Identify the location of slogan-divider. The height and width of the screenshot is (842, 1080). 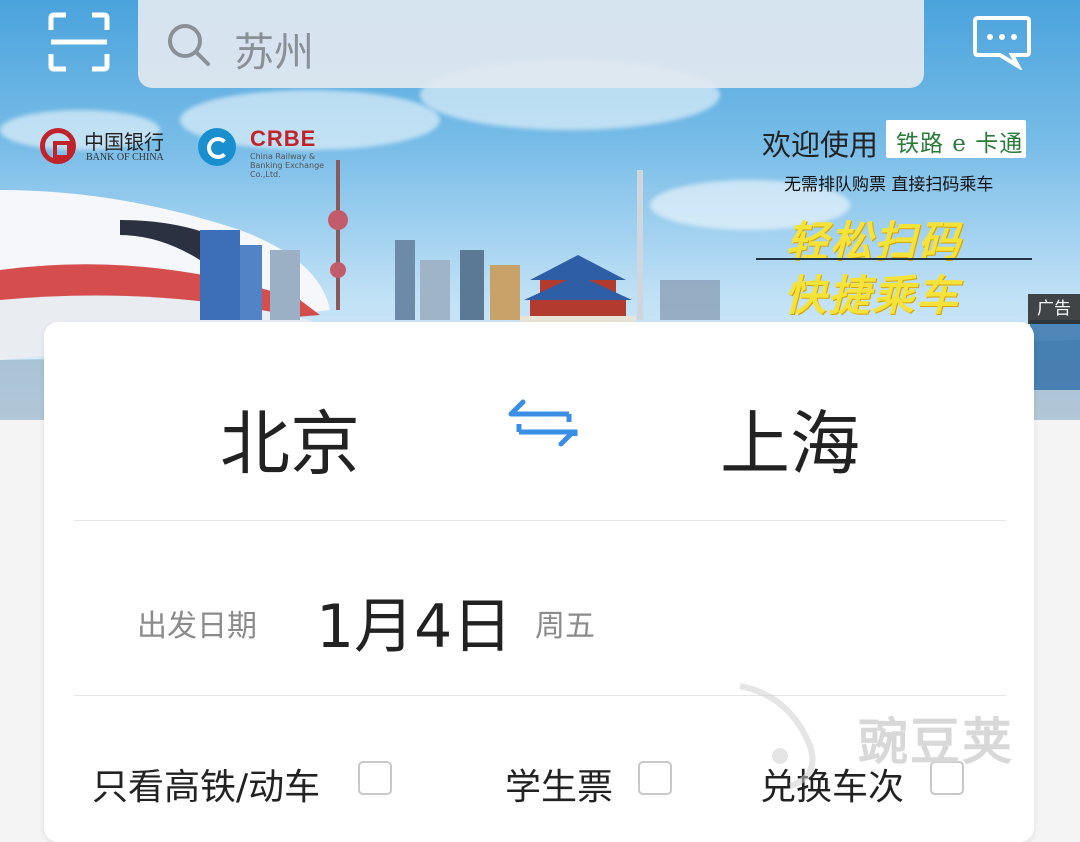
(894, 259).